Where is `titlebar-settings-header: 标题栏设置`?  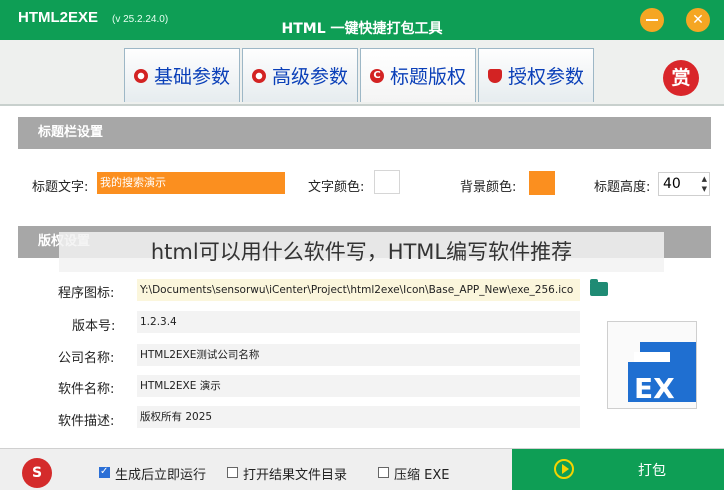
titlebar-settings-header: 标题栏设置 is located at coordinates (364, 133).